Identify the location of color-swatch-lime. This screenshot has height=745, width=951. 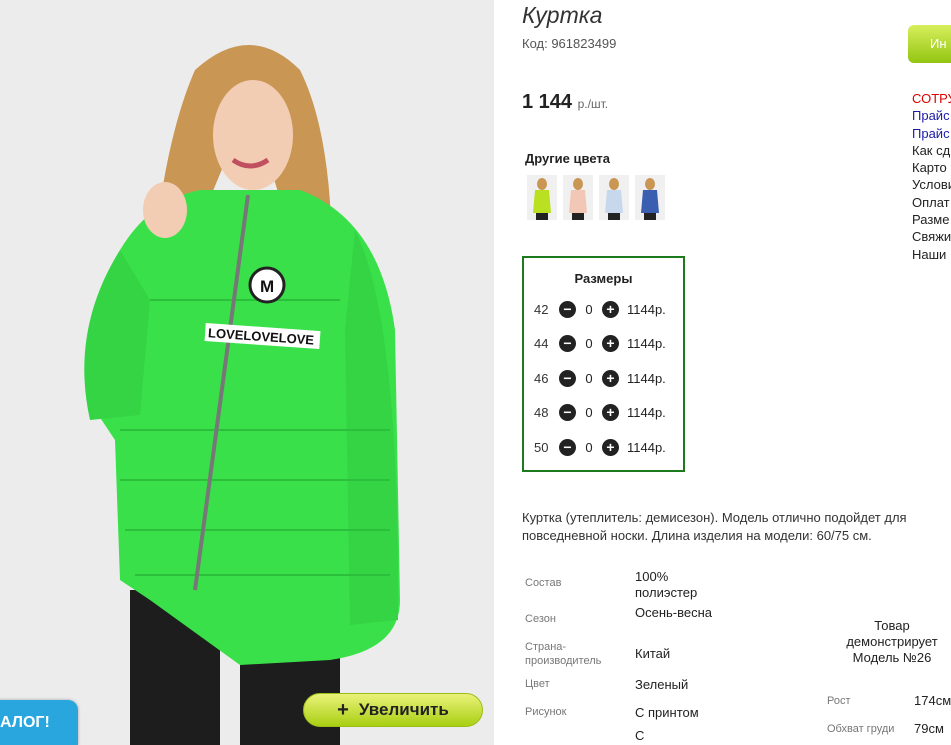
(542, 197).